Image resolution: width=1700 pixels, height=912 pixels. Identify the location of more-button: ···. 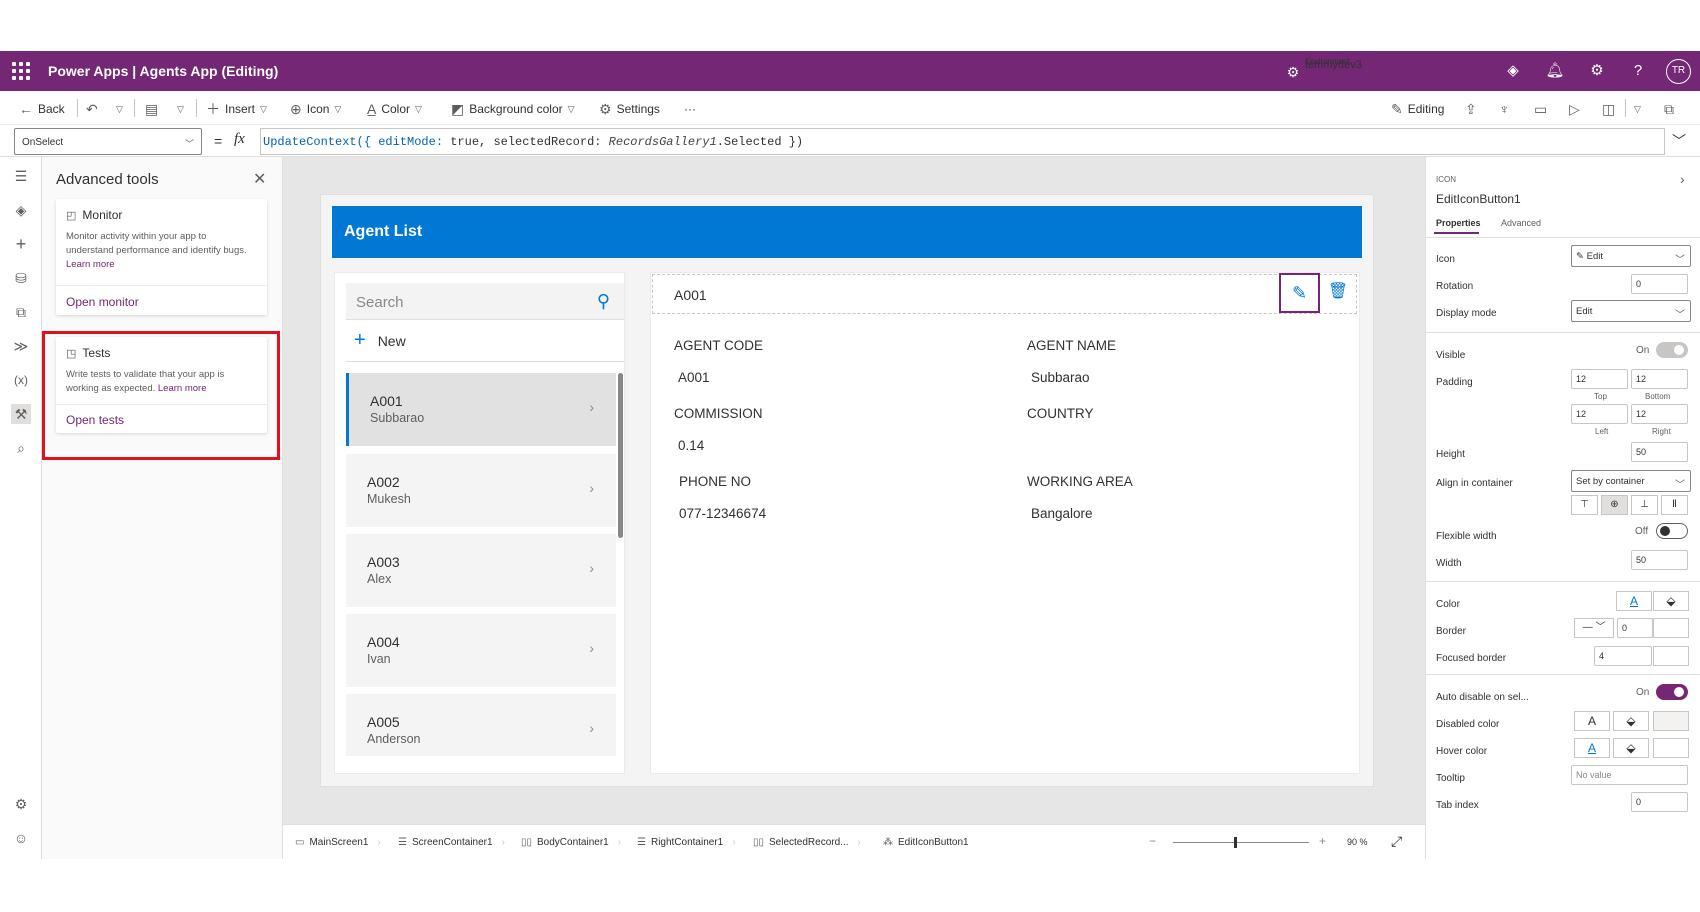
(690, 109).